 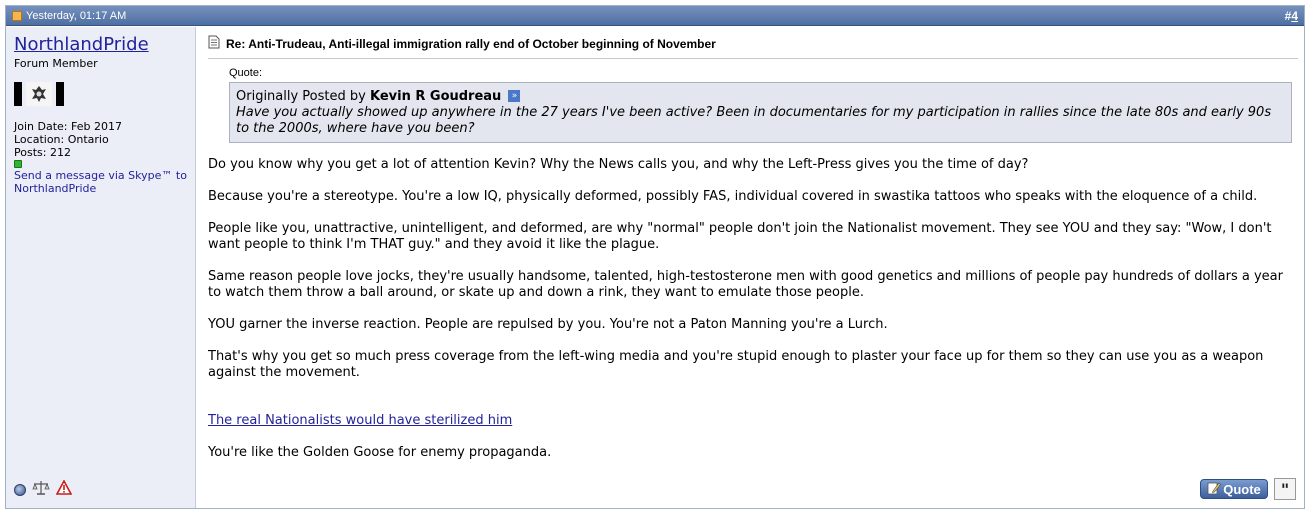 I want to click on post-header-left: Yesterday, 01:17 AM, so click(x=69, y=16).